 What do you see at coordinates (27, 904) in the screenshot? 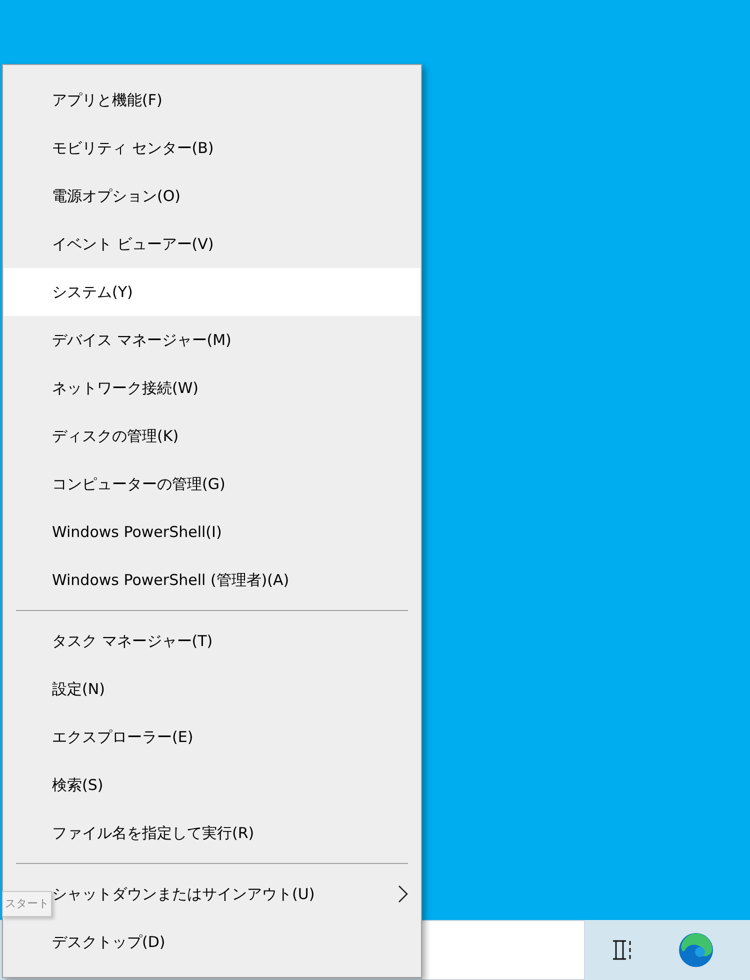
I see `tooltip: スタート` at bounding box center [27, 904].